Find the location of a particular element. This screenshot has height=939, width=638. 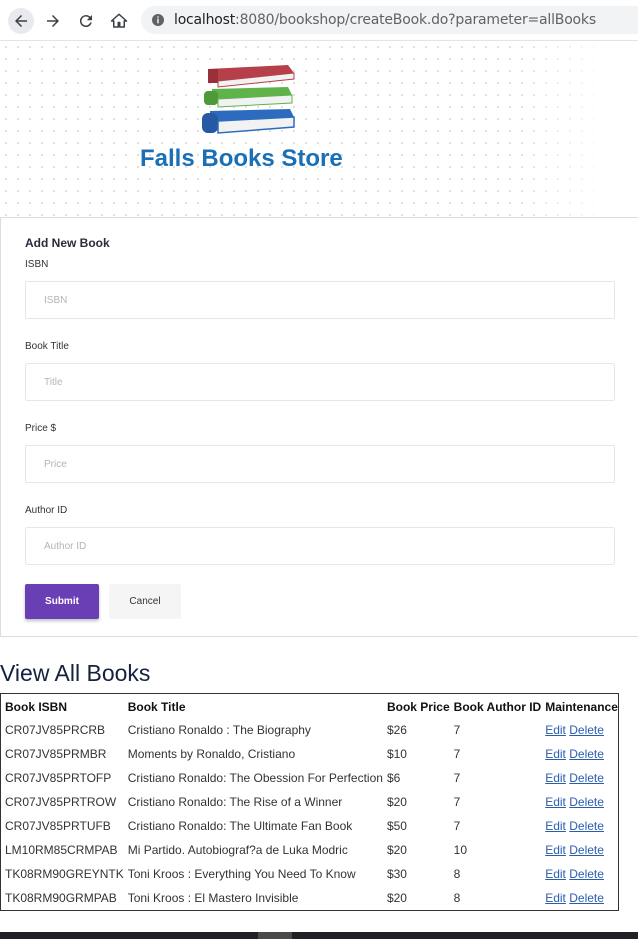

isbn-cell: CR07JV85PRCRB is located at coordinates (55, 729).